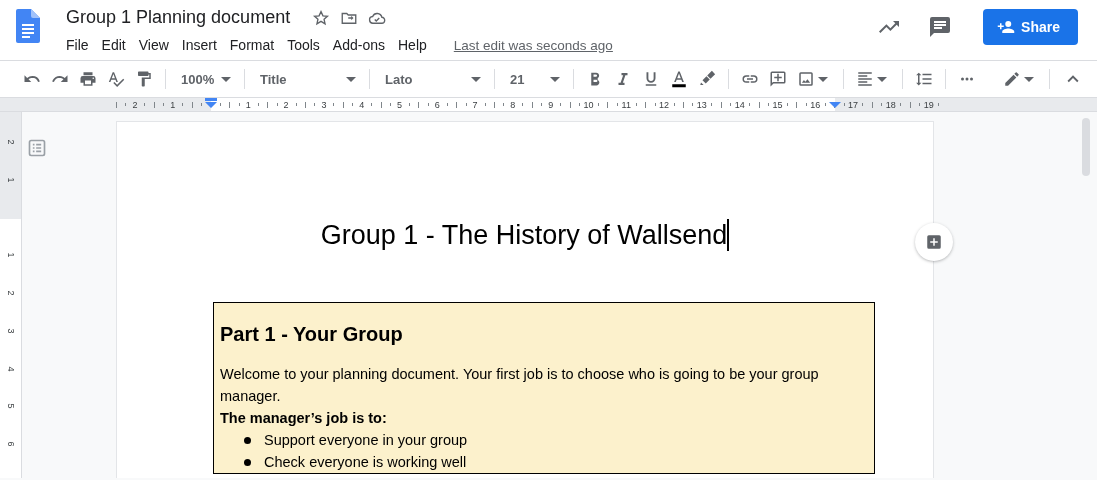  What do you see at coordinates (890, 104) in the screenshot?
I see `ruler-number: 18` at bounding box center [890, 104].